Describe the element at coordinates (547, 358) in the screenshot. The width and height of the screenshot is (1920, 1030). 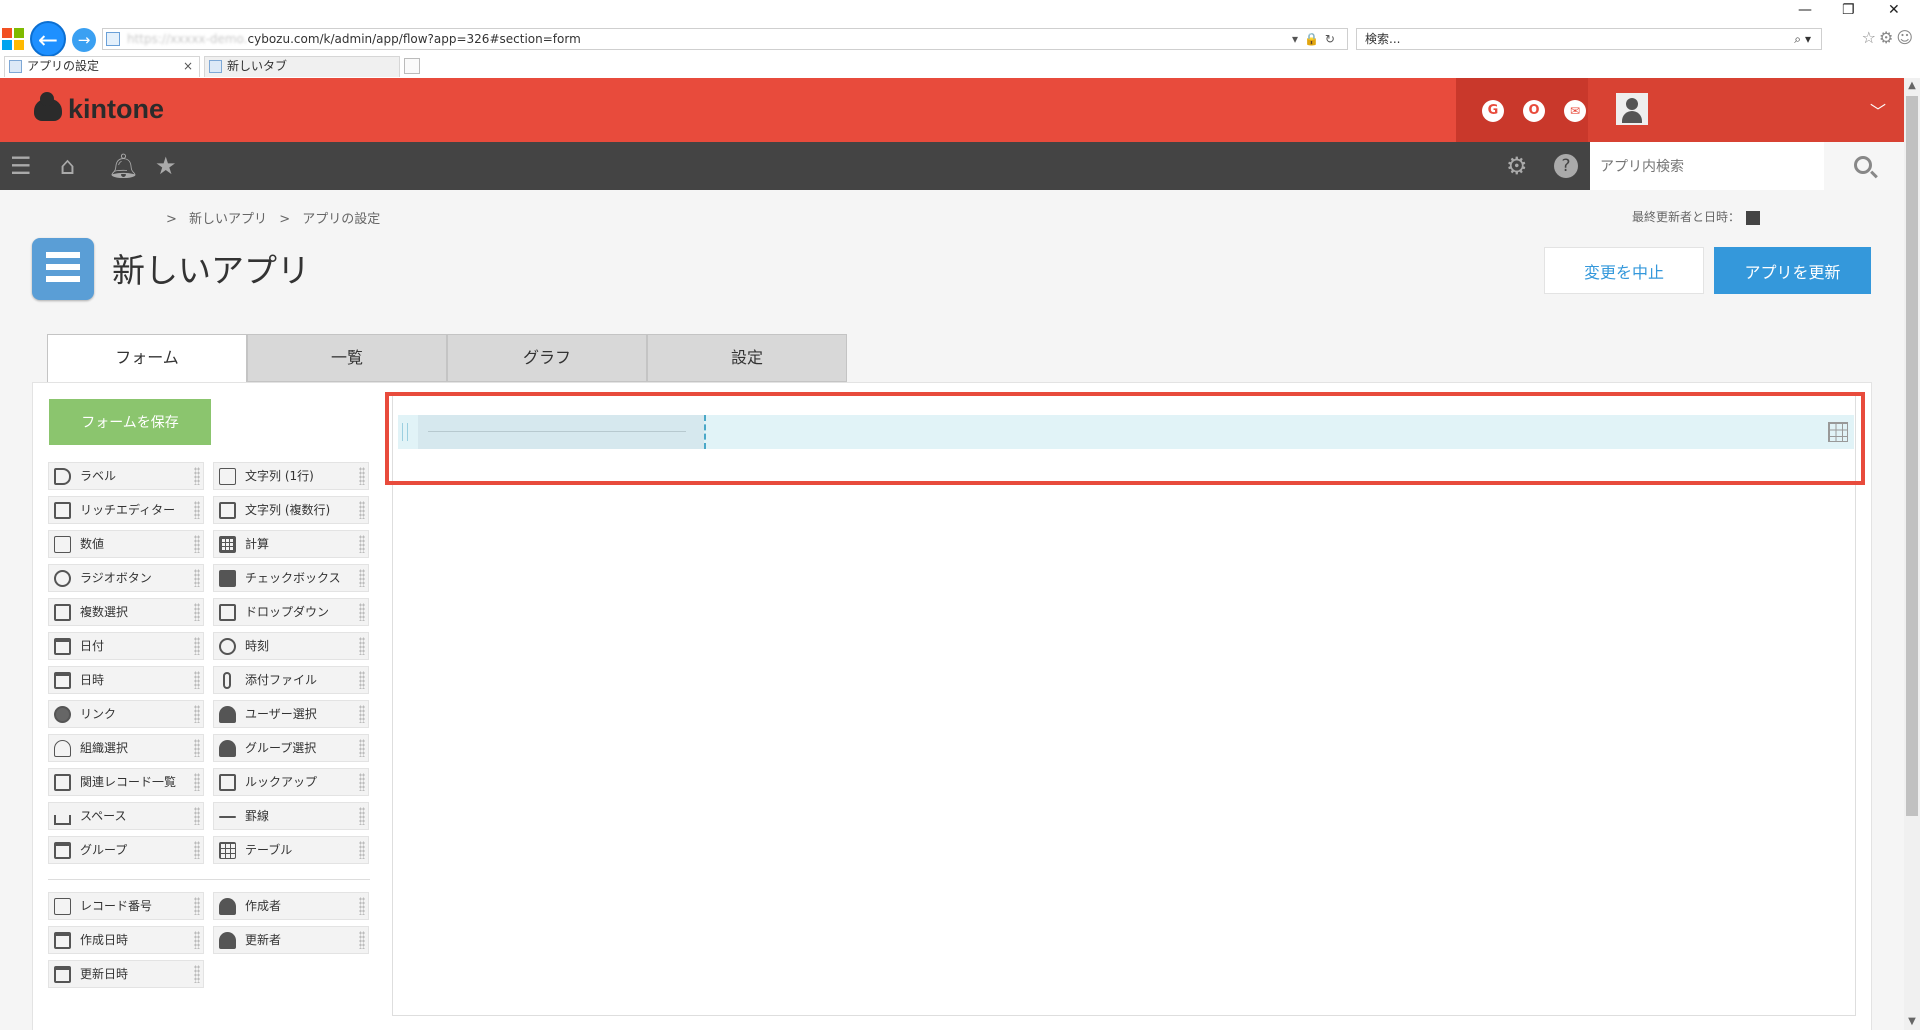
I see `tab-graph: グラフ` at that location.